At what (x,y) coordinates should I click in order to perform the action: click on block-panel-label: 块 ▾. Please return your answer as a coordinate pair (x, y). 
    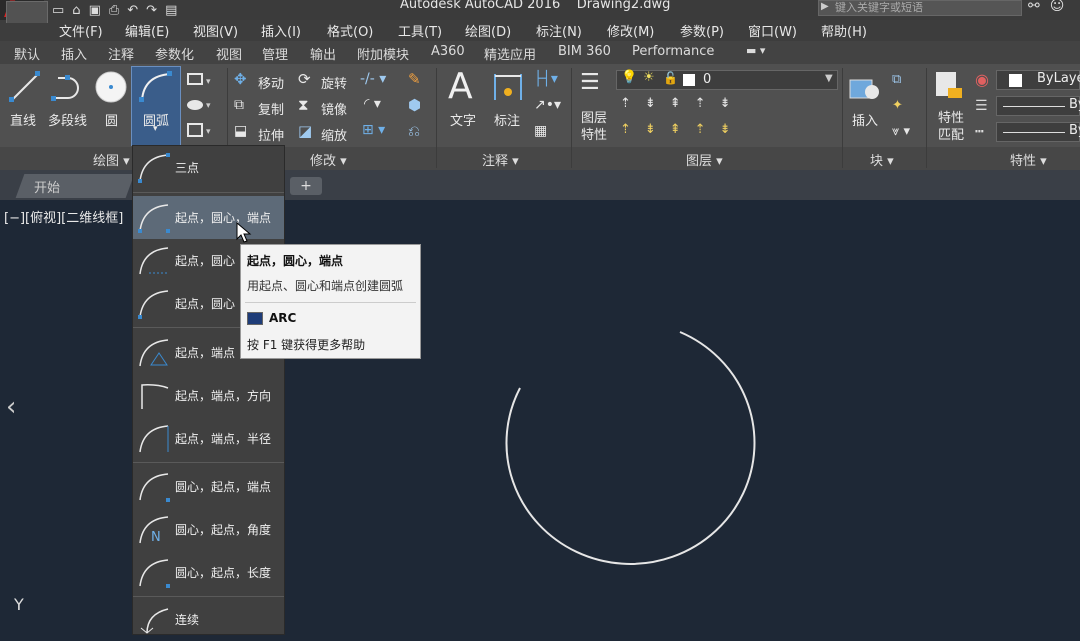
    Looking at the image, I should click on (882, 159).